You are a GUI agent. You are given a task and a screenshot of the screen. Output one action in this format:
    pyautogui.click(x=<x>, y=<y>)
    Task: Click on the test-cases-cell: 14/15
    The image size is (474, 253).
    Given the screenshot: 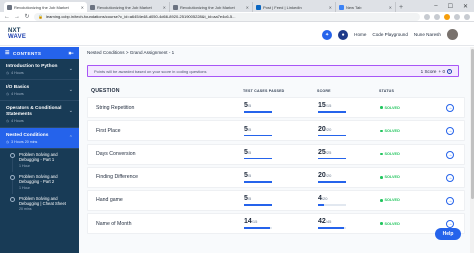 What is the action you would take?
    pyautogui.click(x=281, y=223)
    